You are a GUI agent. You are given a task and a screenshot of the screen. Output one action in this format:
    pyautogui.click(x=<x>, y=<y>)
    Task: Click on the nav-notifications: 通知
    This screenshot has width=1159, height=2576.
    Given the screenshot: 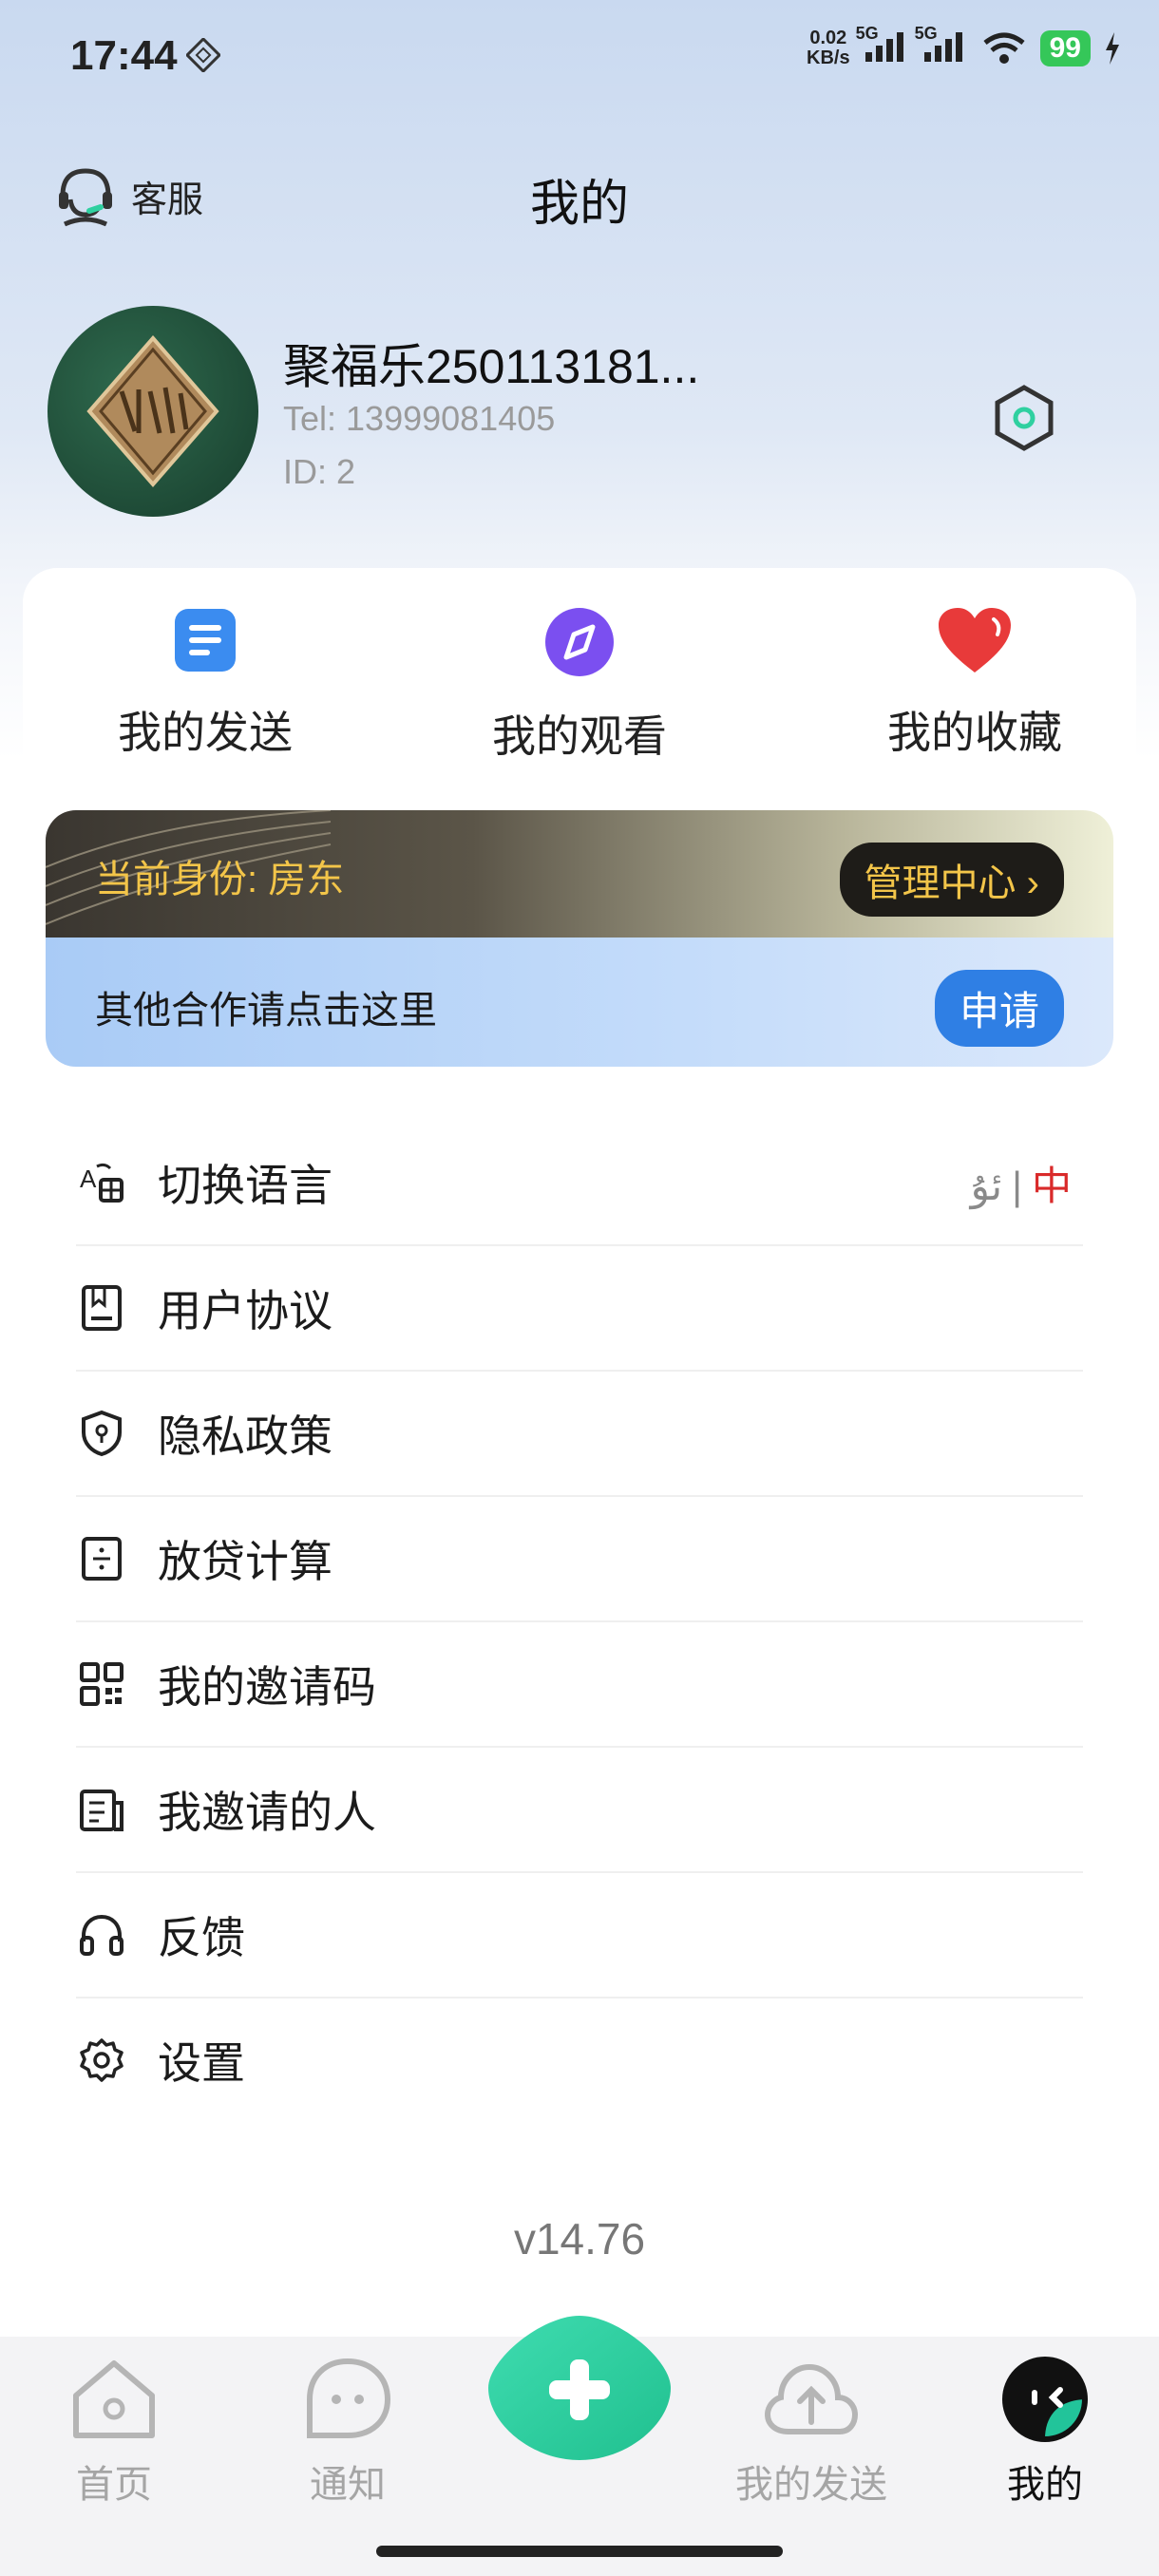 What is the action you would take?
    pyautogui.click(x=347, y=2431)
    